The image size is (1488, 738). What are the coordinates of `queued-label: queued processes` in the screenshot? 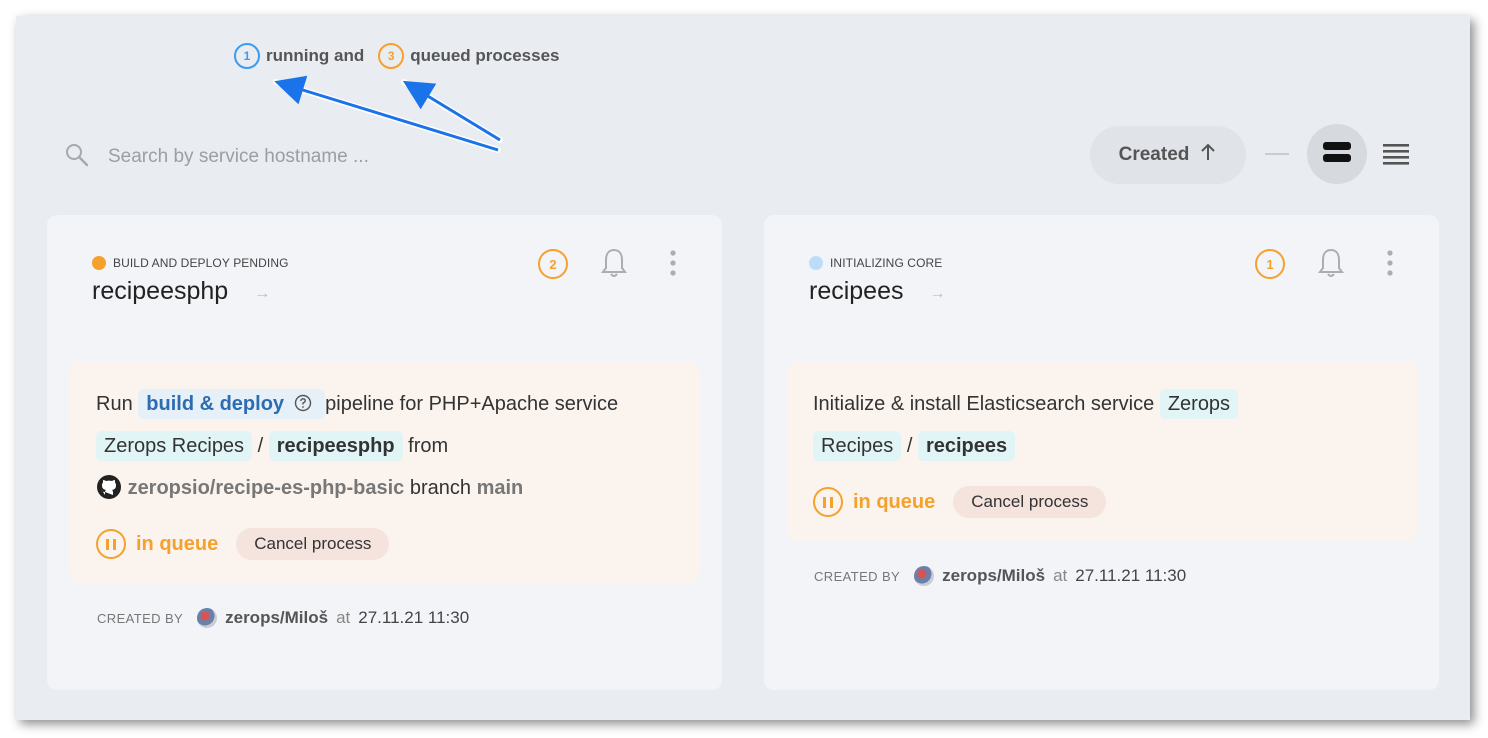 It's located at (485, 55).